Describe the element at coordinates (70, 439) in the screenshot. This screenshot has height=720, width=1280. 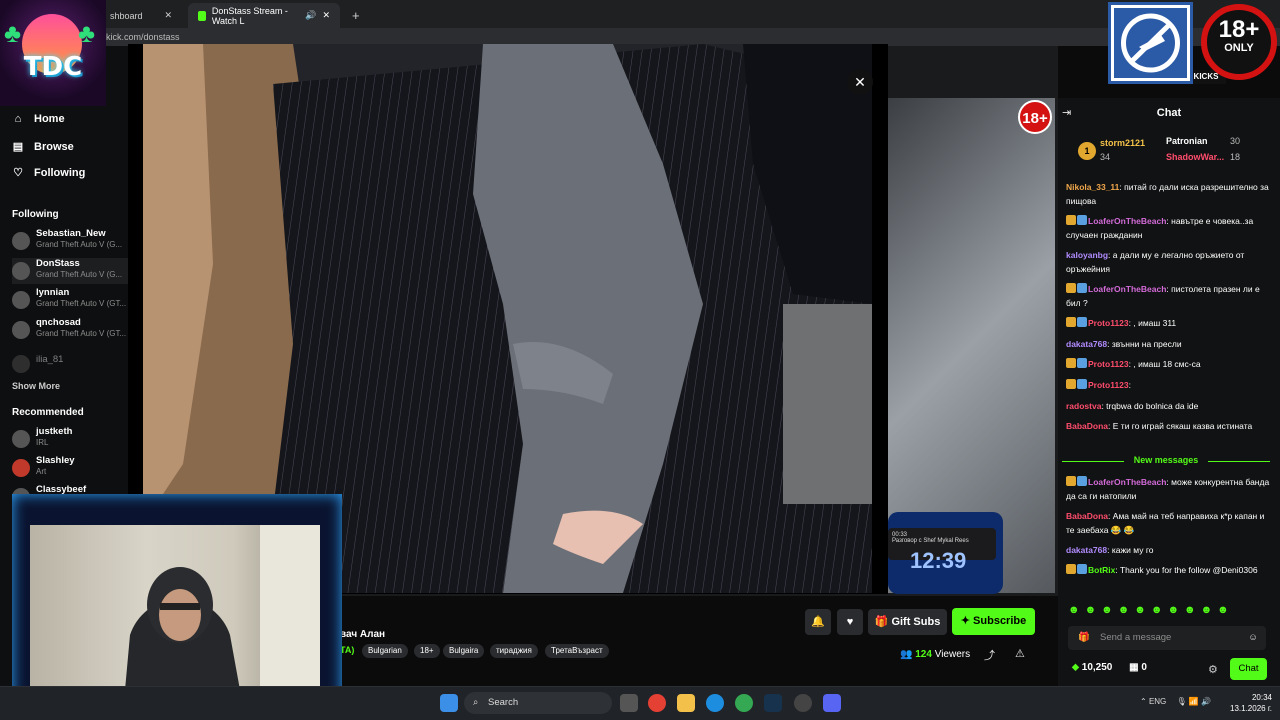
I see `sidebar-channel: justketh IRL` at that location.